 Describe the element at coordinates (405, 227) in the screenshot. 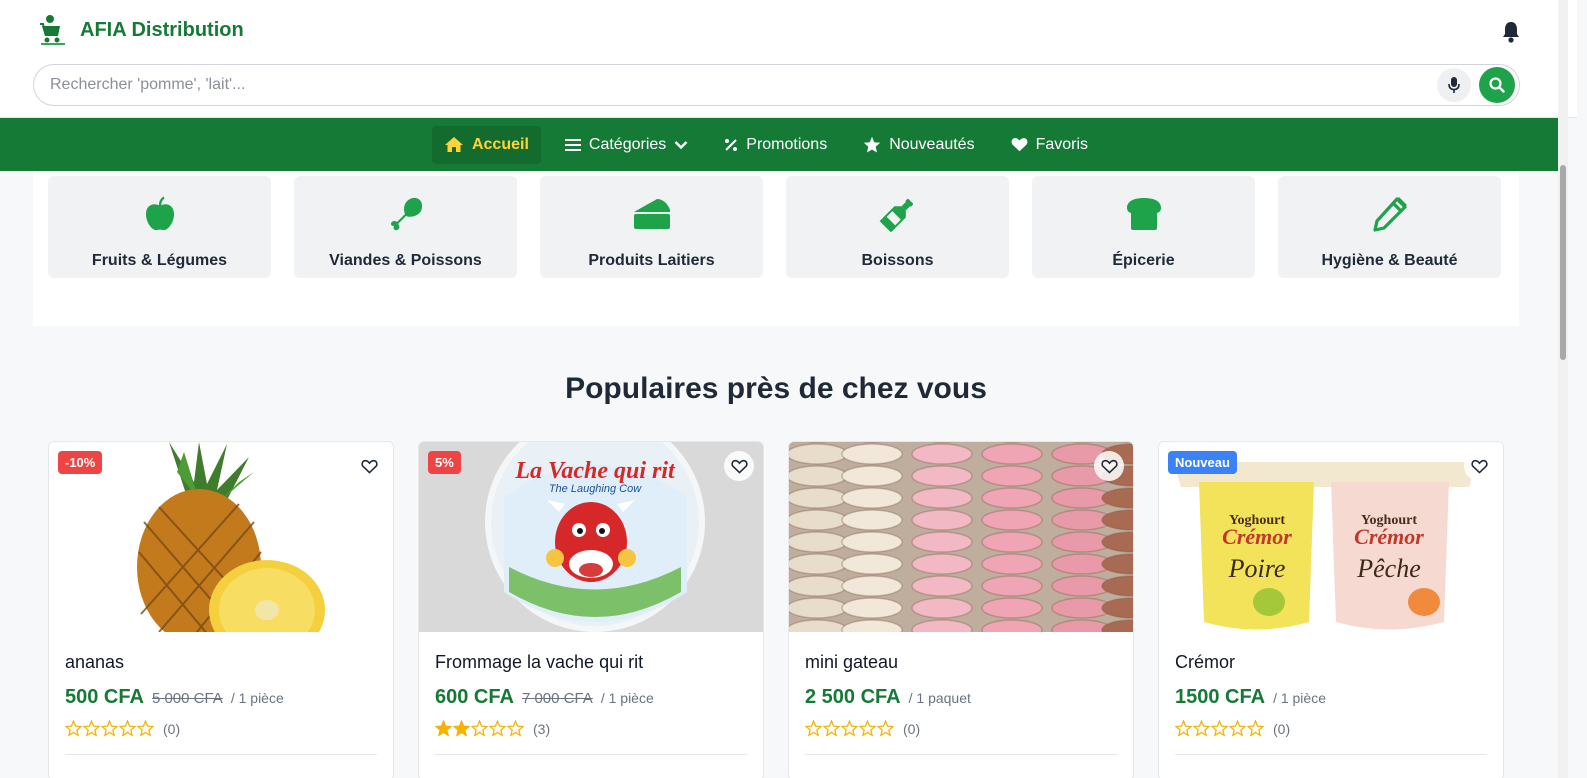

I see `category-viandes-poissons: Viandes & Poissons` at that location.